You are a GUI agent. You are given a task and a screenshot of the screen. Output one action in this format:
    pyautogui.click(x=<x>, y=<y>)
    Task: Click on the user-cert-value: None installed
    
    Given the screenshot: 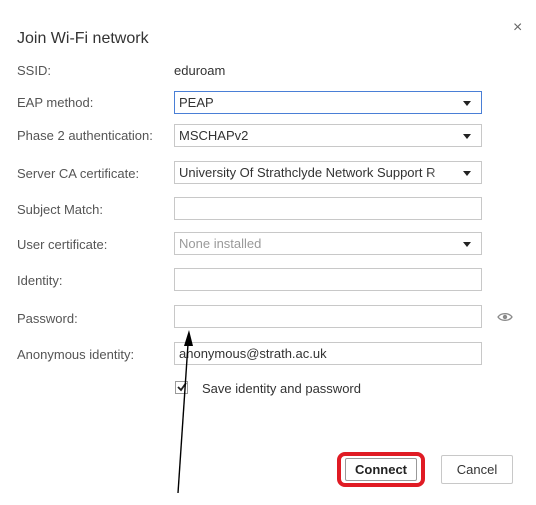 What is the action you would take?
    pyautogui.click(x=220, y=243)
    